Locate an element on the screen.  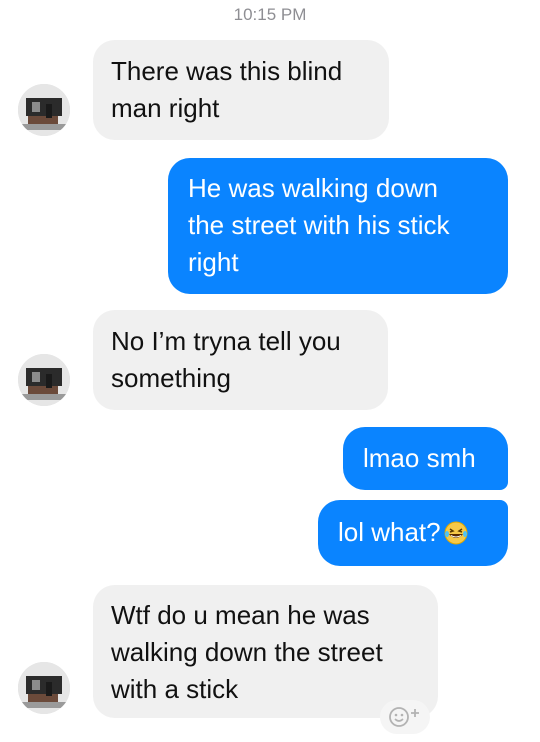
add-reaction-icon is located at coordinates (404, 717).